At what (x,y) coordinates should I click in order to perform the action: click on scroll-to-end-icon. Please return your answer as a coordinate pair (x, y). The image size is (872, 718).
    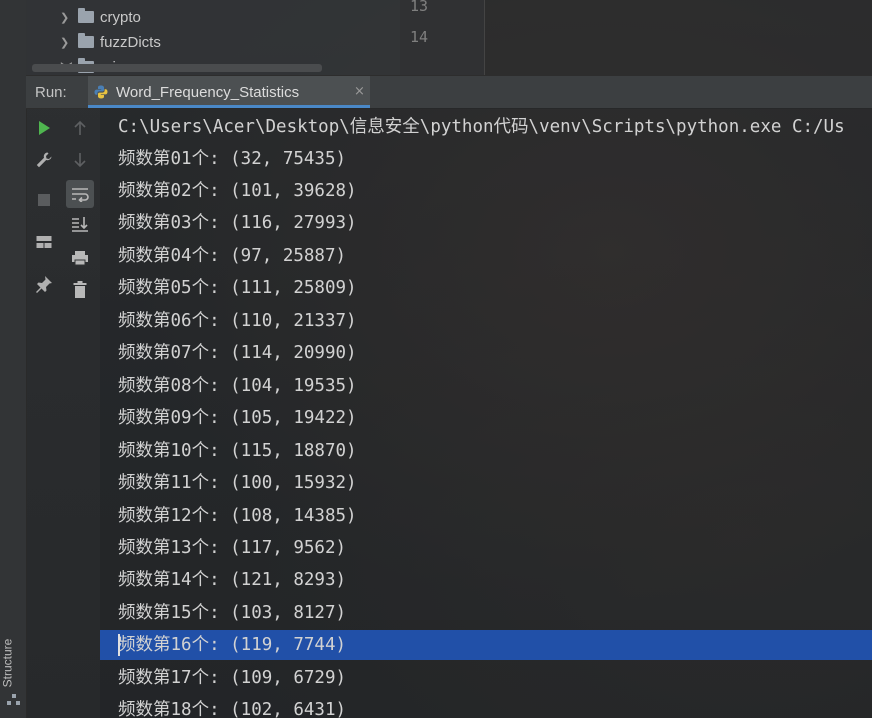
    Looking at the image, I should click on (80, 224).